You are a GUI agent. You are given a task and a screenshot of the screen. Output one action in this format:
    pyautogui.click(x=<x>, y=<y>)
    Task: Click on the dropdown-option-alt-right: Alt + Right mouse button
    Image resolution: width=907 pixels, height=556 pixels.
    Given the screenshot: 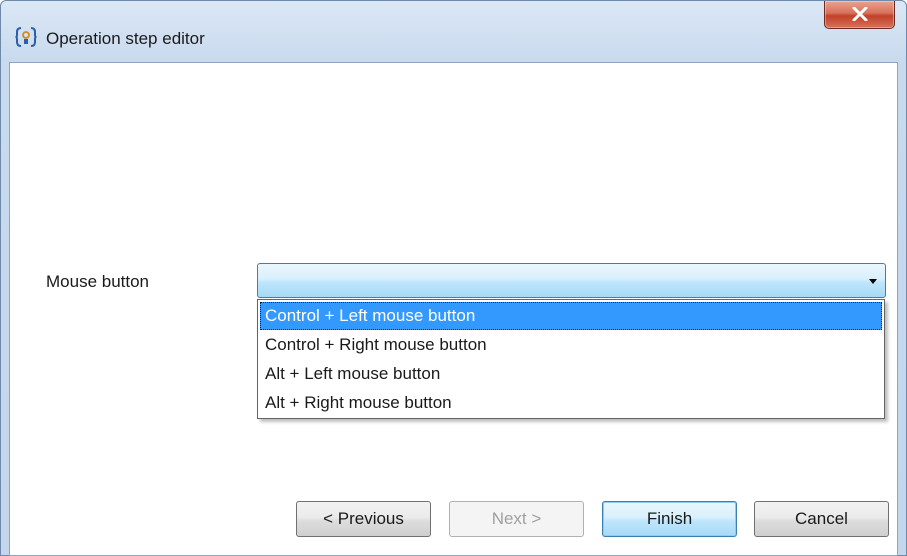 What is the action you would take?
    pyautogui.click(x=571, y=403)
    